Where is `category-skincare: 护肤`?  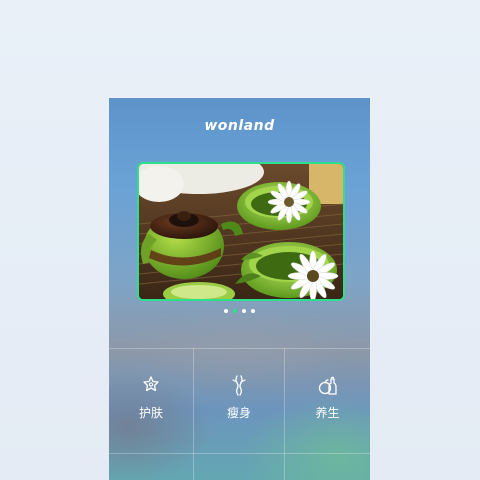
category-skincare: 护肤 is located at coordinates (151, 400).